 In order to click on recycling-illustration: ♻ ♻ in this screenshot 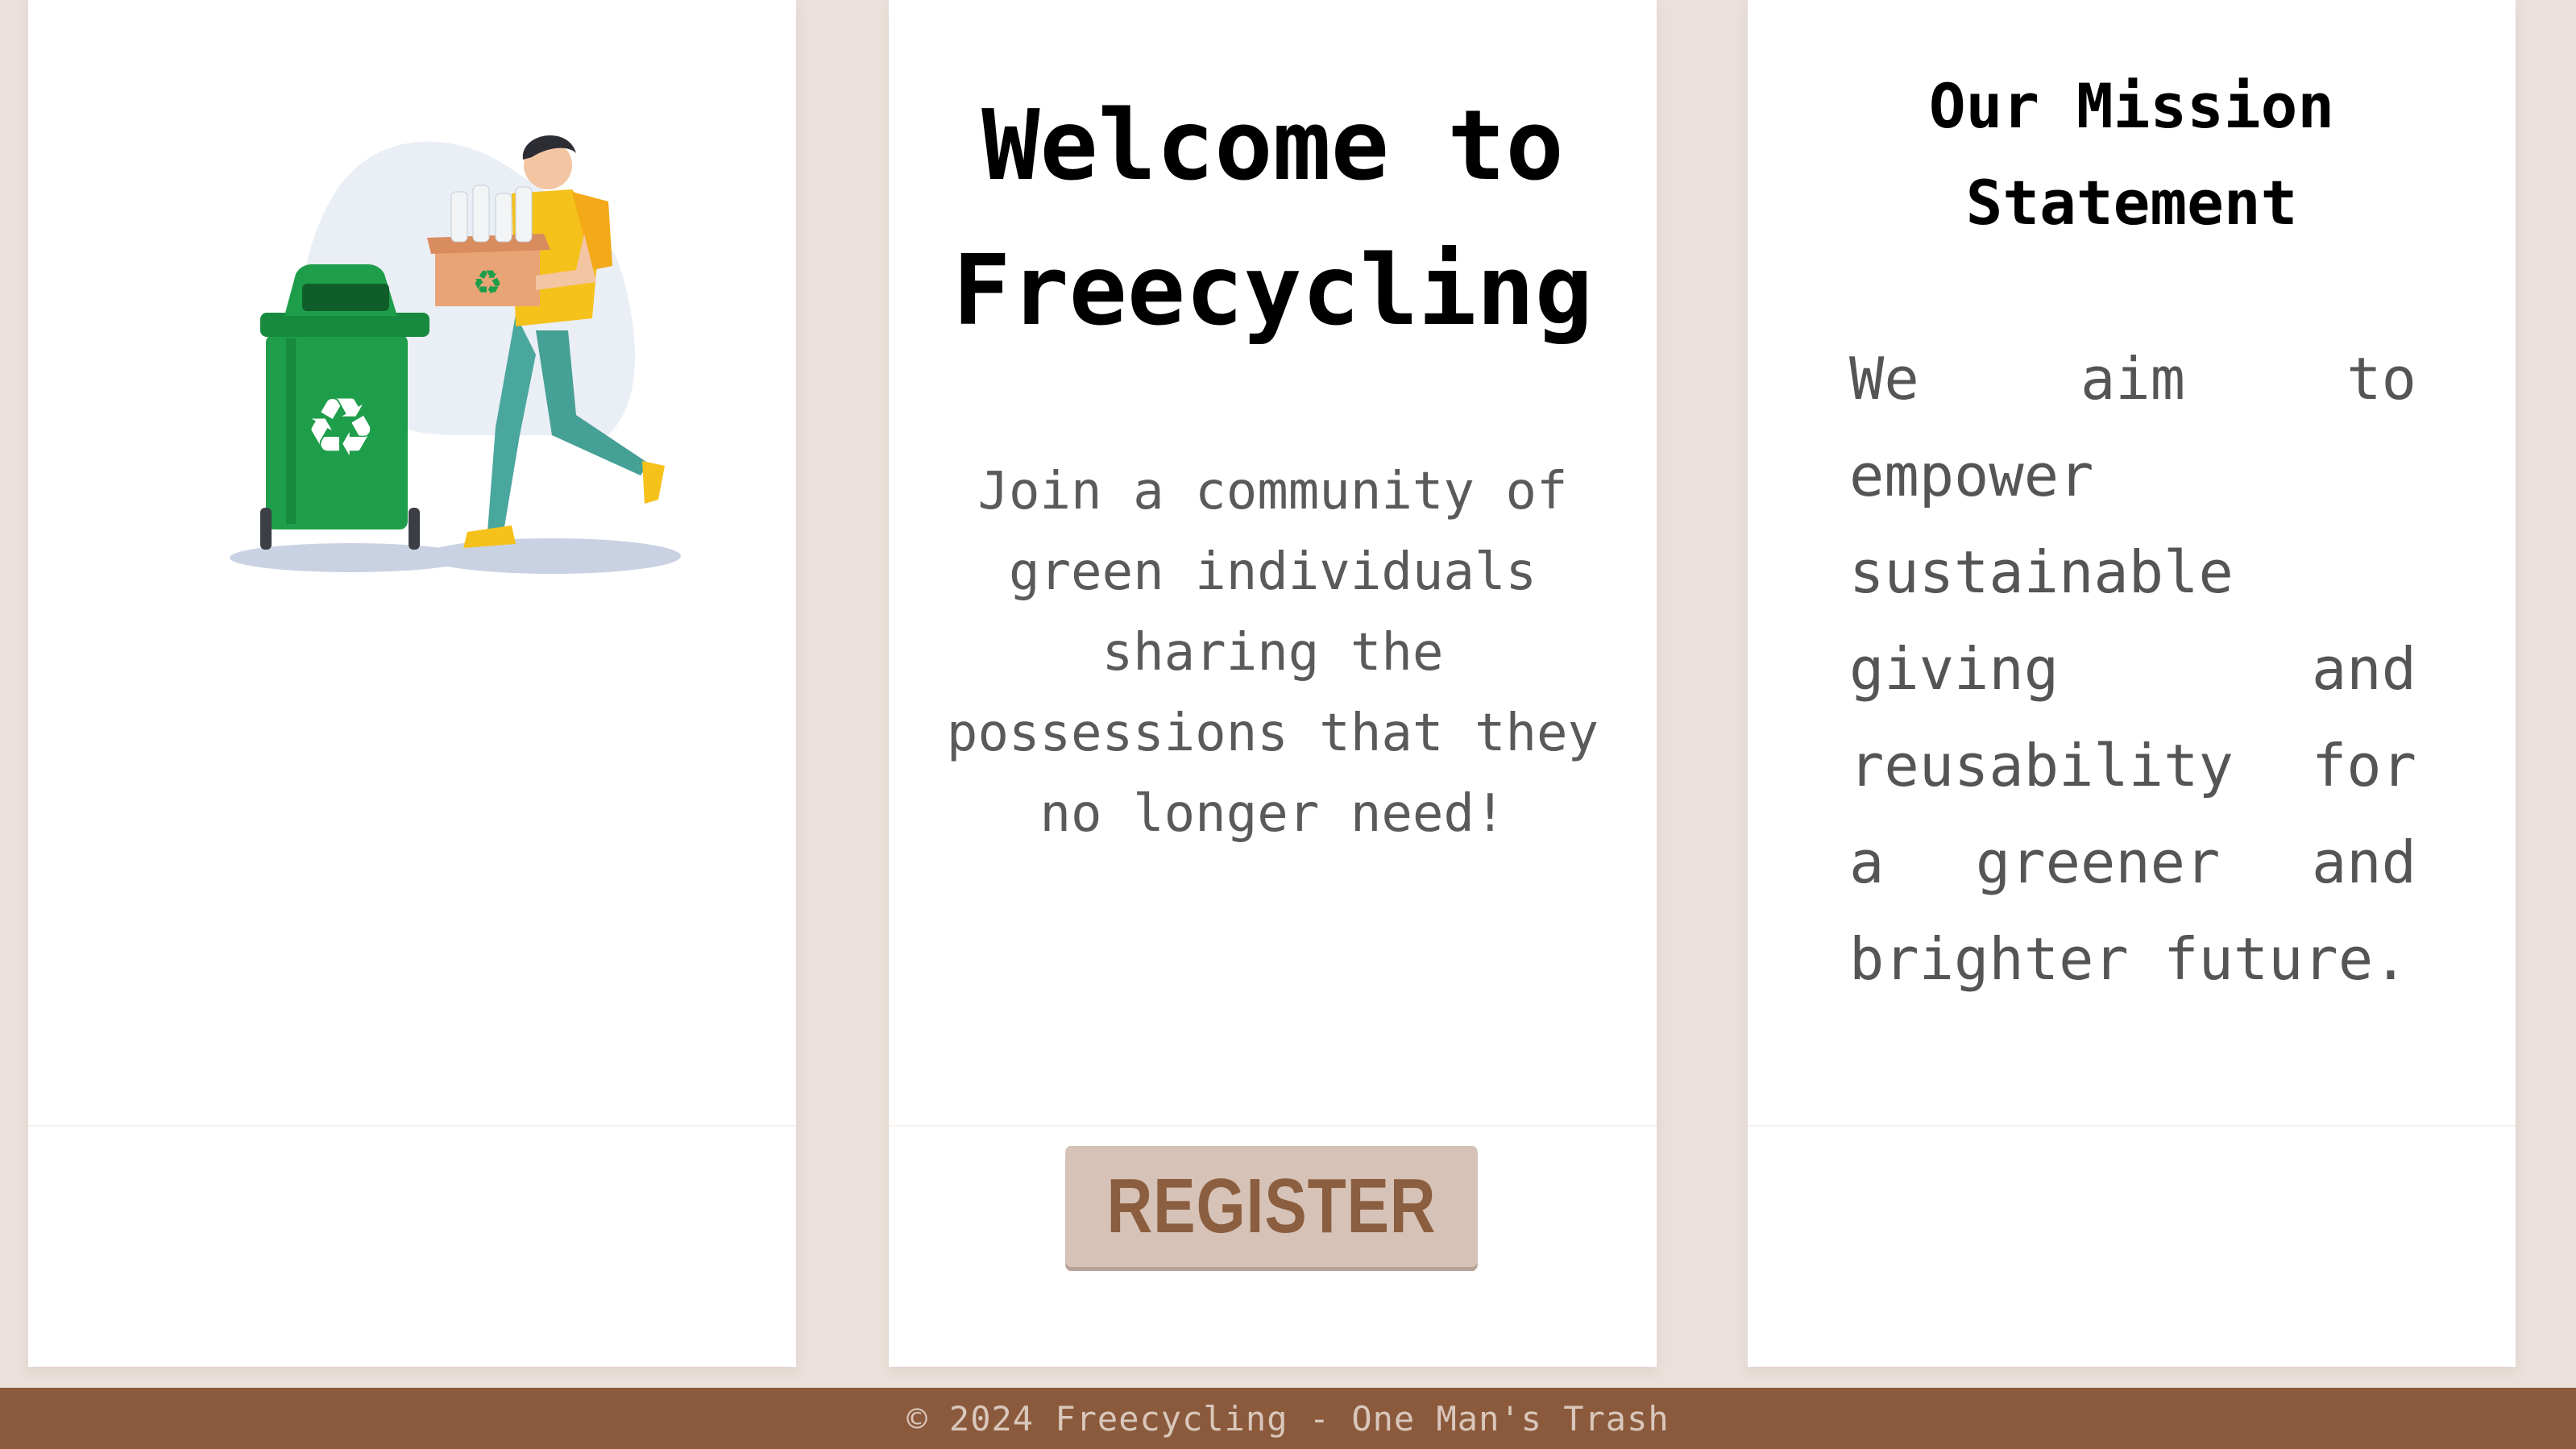, I will do `click(456, 354)`.